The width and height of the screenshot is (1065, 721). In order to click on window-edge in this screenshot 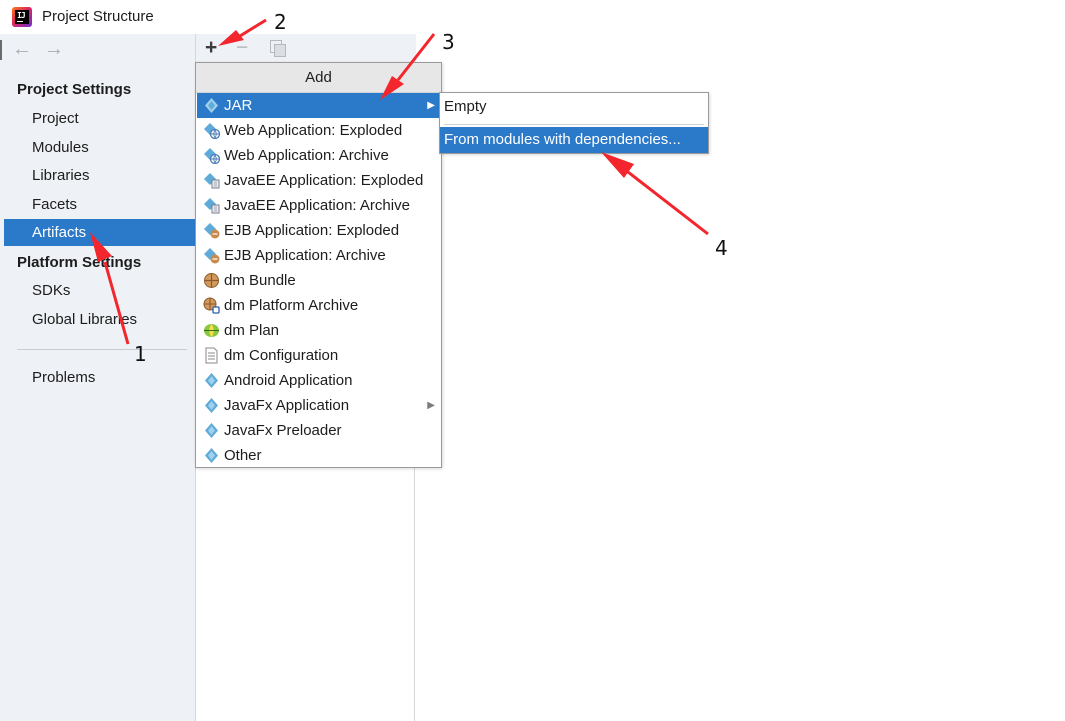, I will do `click(1, 50)`.